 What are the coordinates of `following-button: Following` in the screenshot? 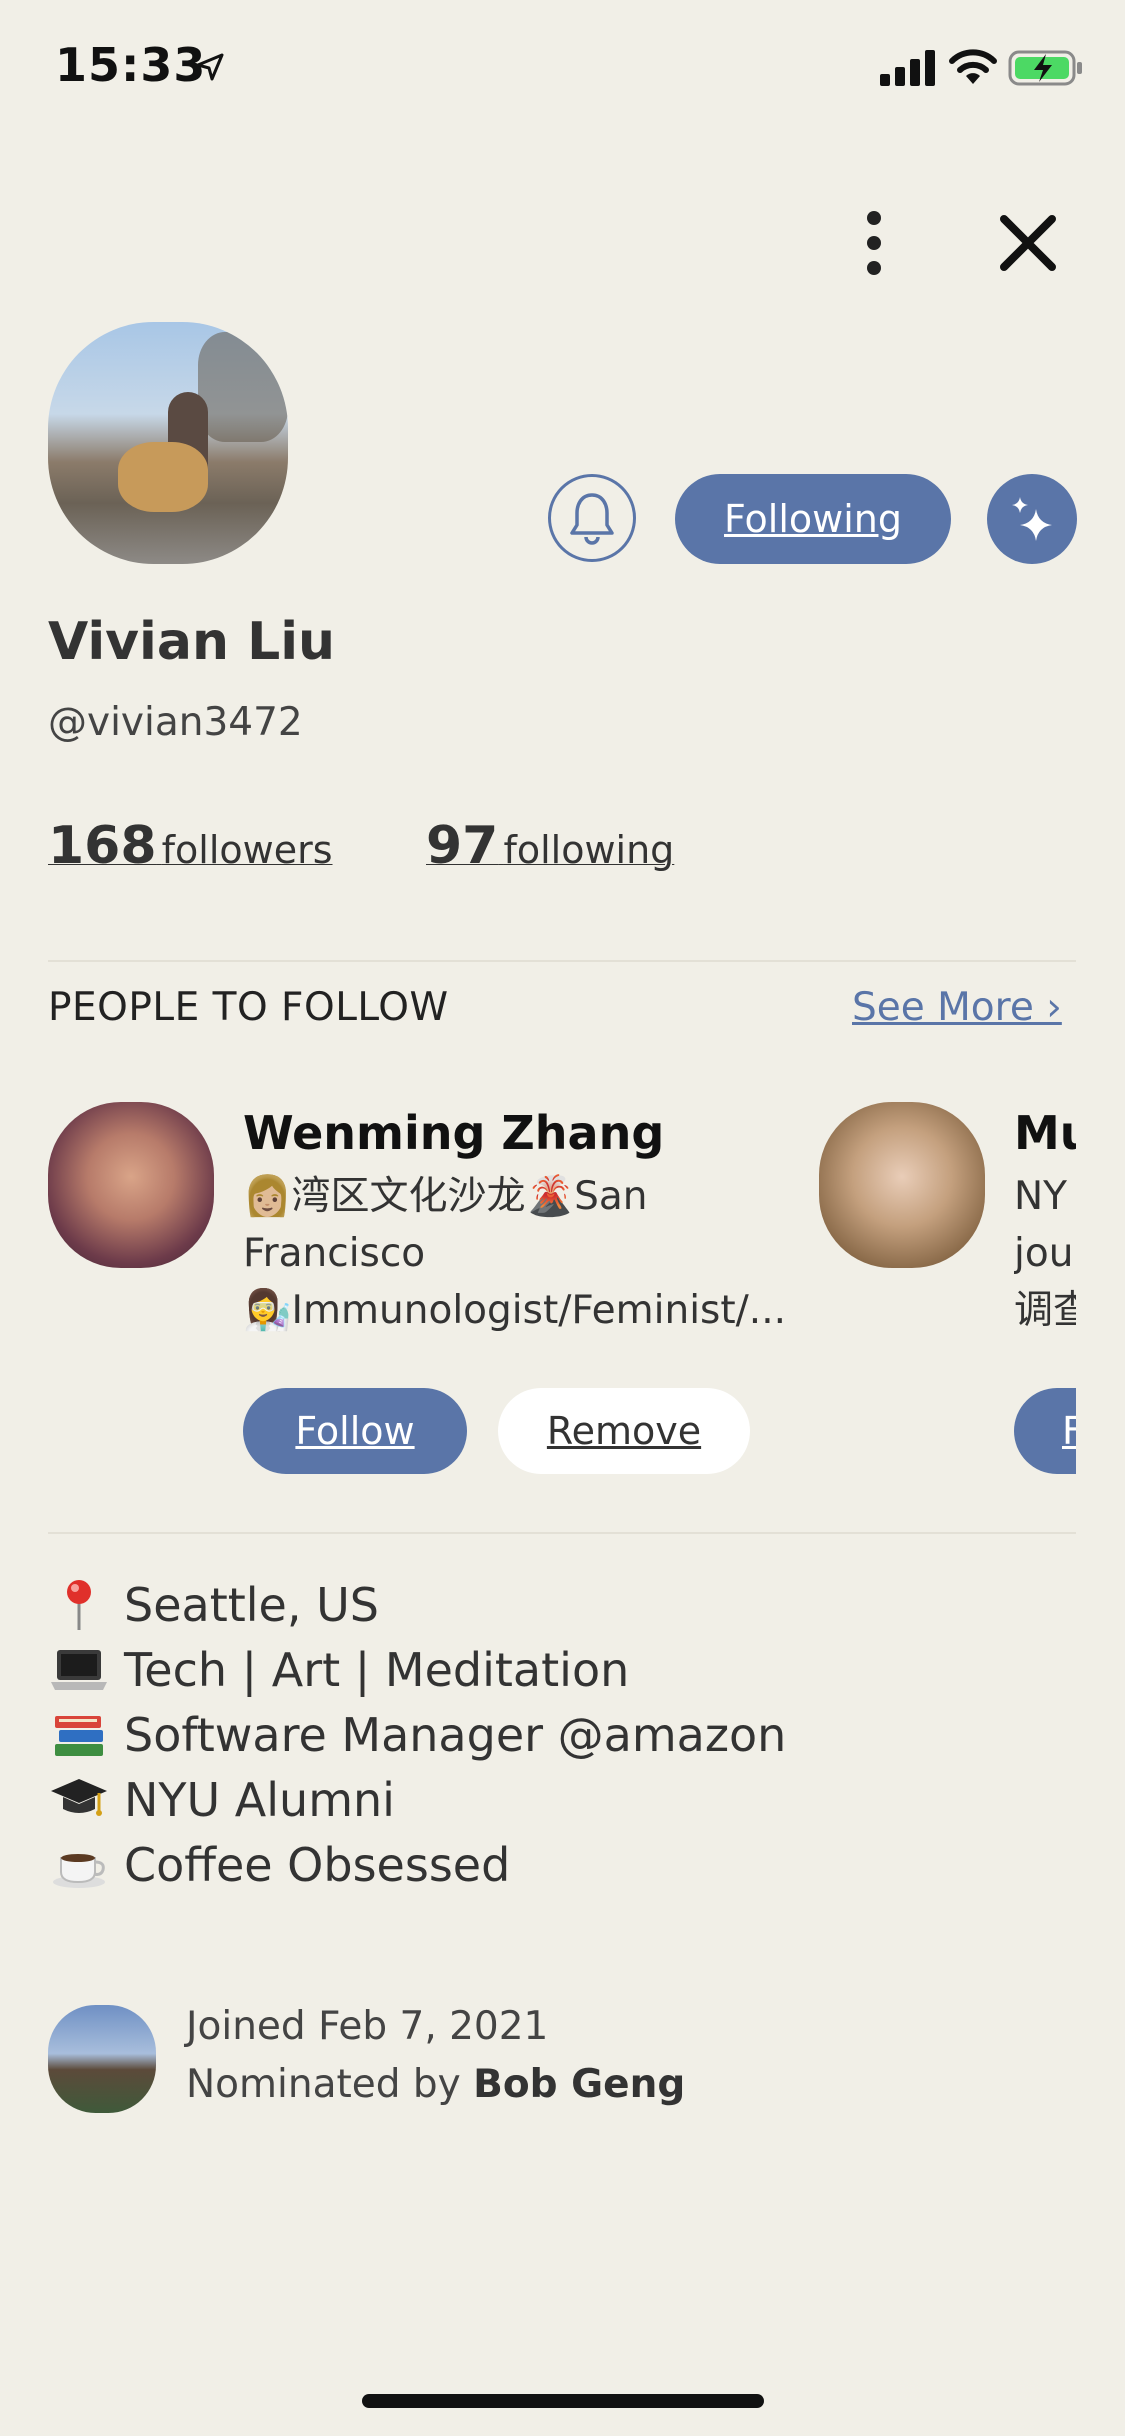 It's located at (813, 519).